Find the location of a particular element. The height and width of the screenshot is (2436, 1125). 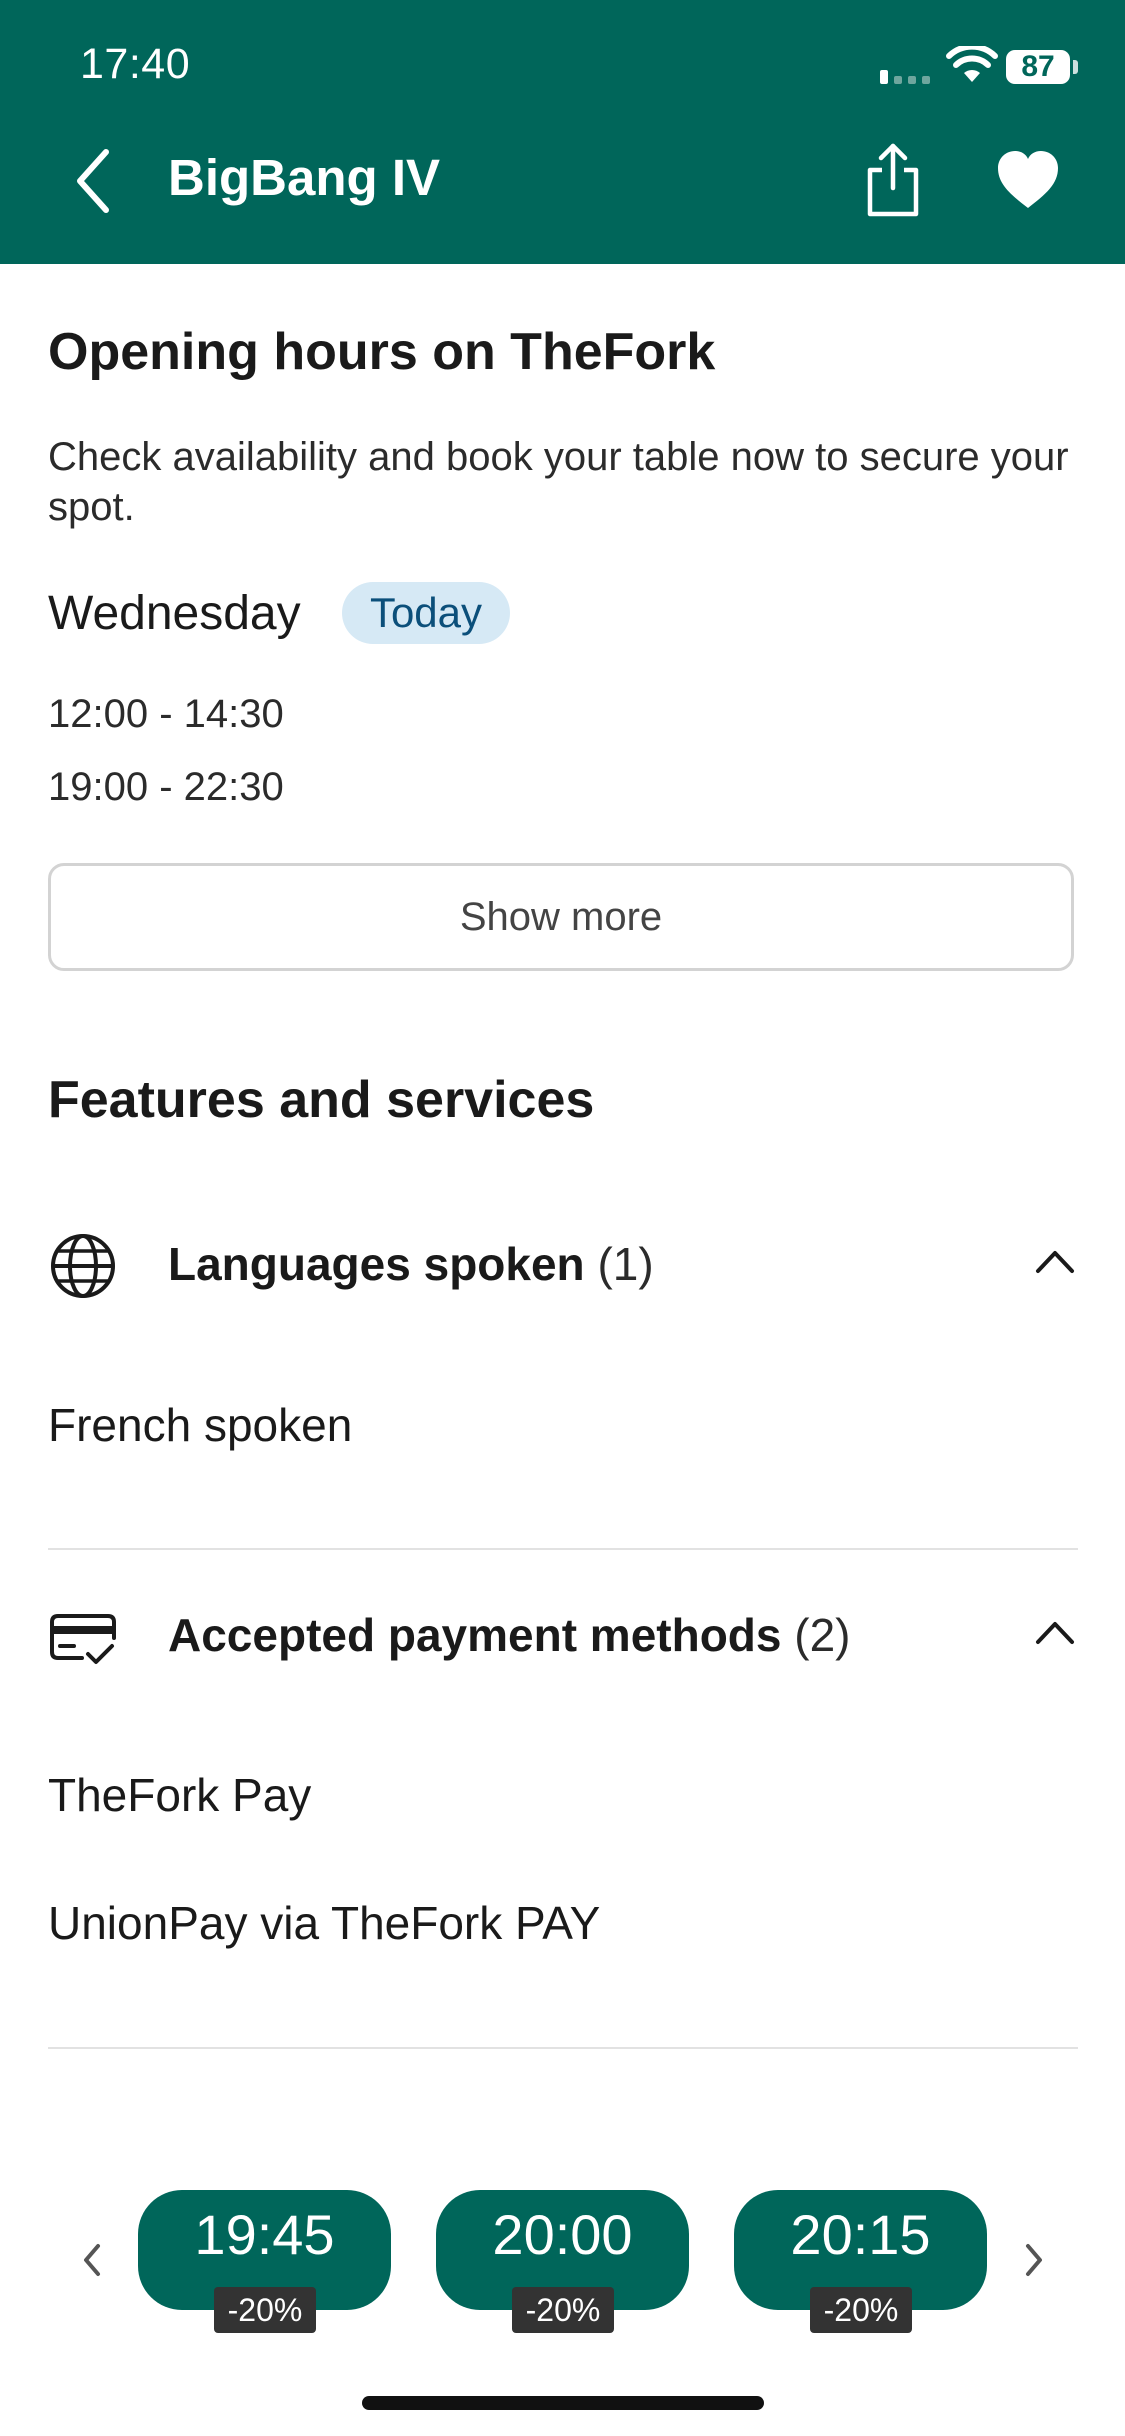

opening-hours-heading: Opening hours on TheFork is located at coordinates (382, 352).